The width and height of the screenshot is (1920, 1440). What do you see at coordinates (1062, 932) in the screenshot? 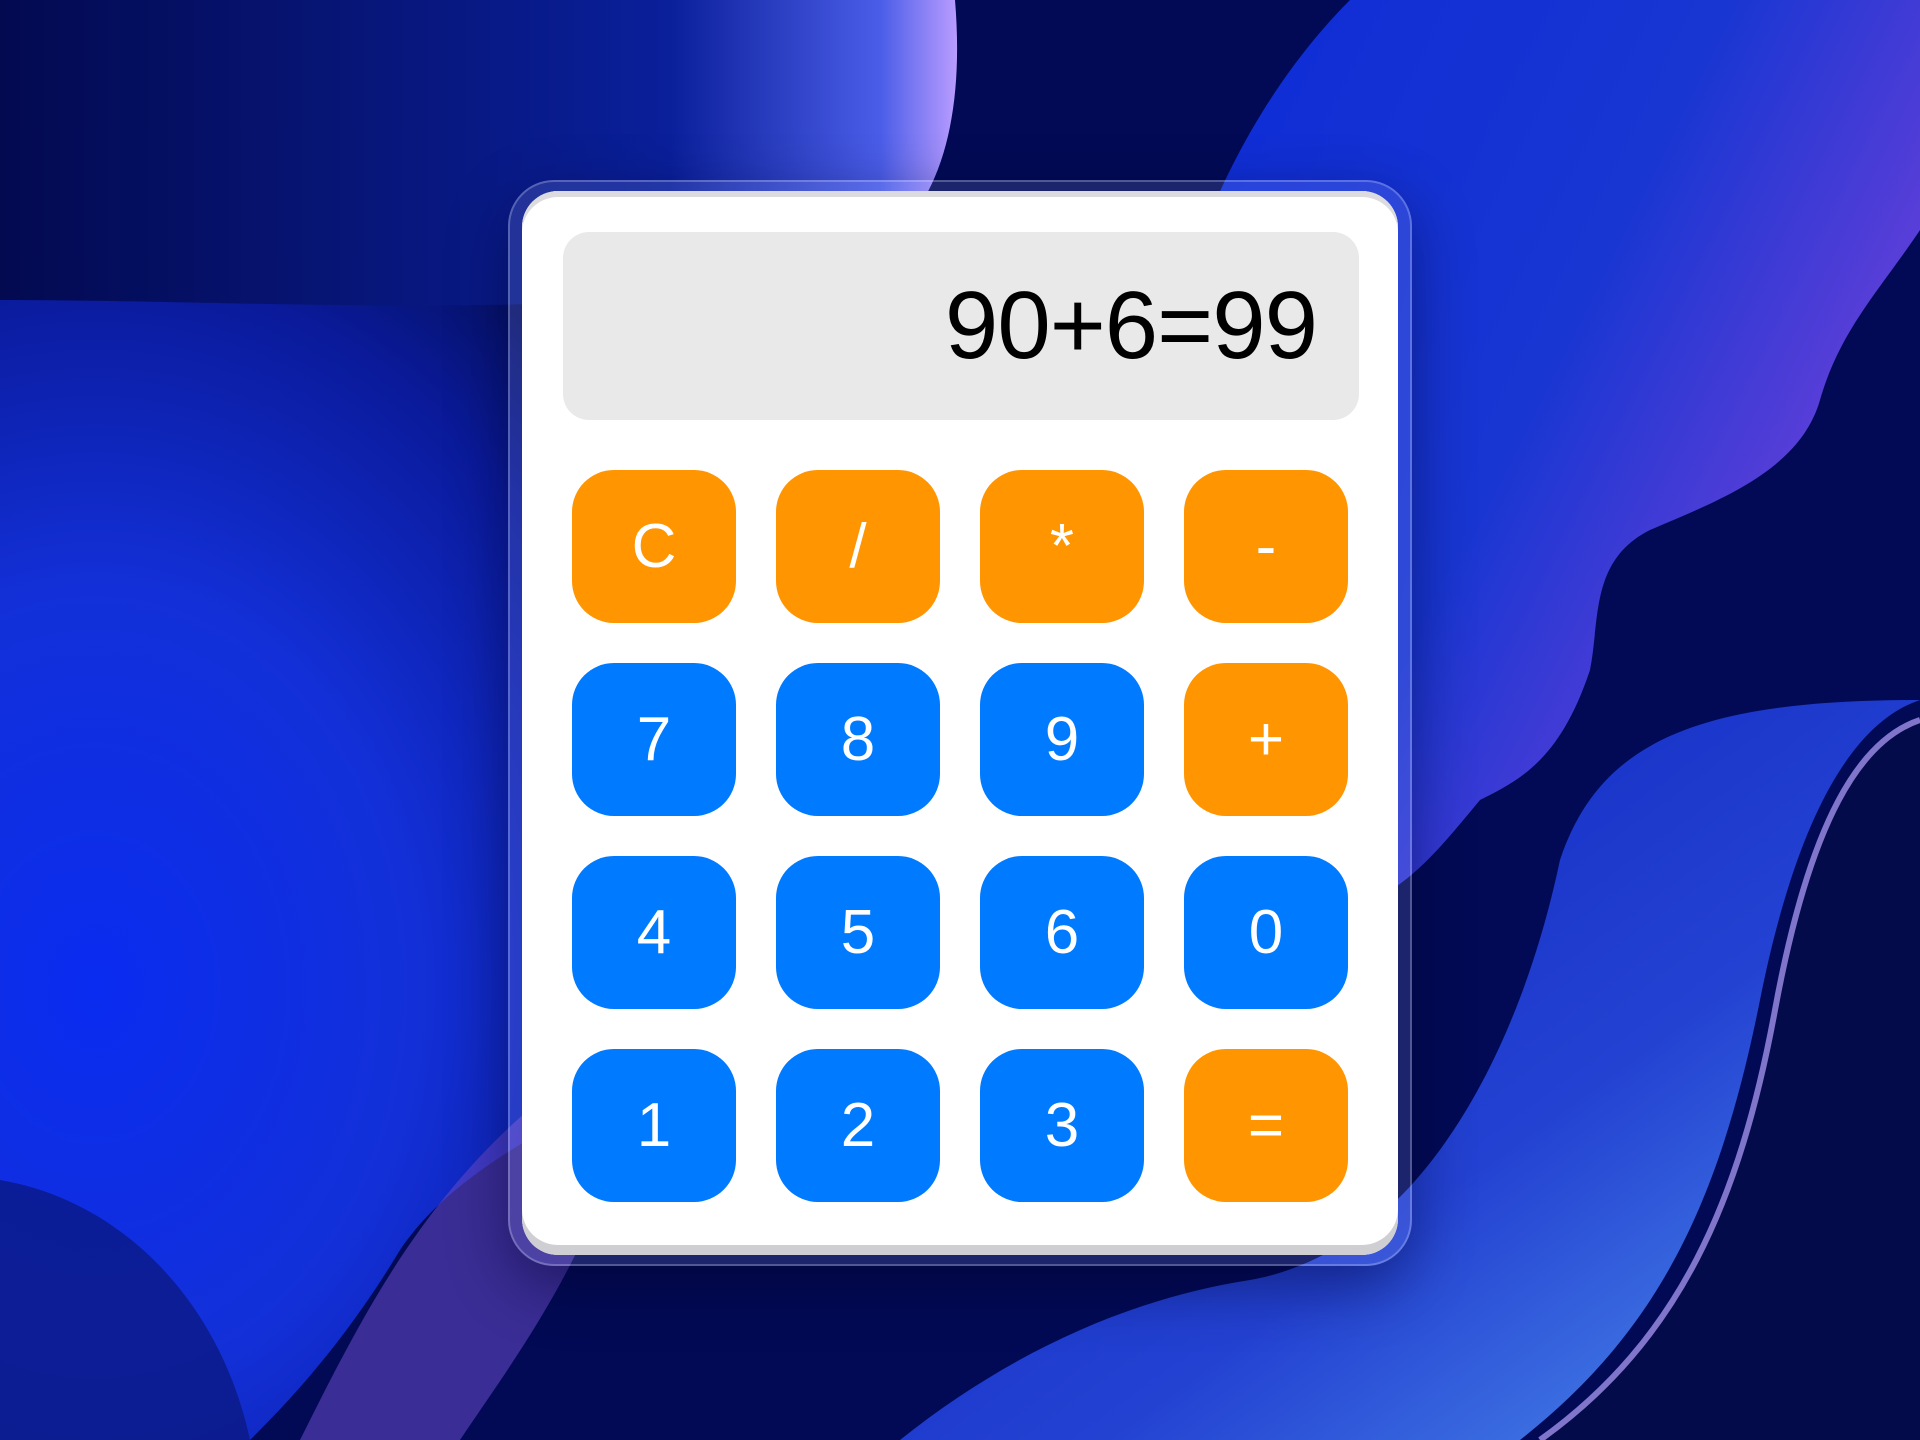
I see `digit-6-button: 6` at bounding box center [1062, 932].